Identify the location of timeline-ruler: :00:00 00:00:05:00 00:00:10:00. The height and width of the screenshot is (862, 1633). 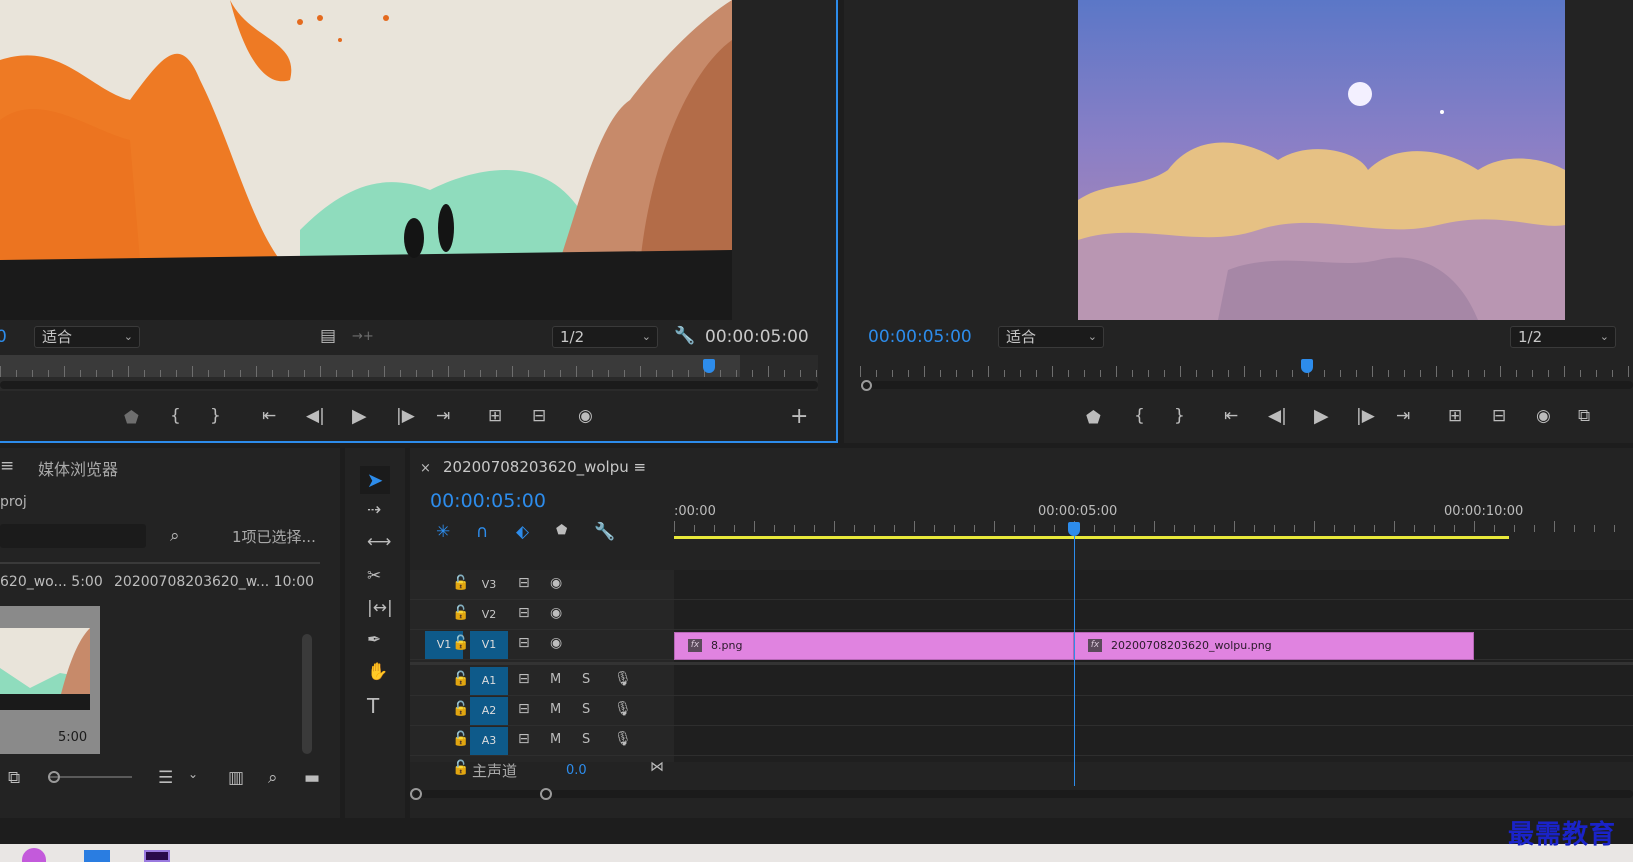
(1153, 493).